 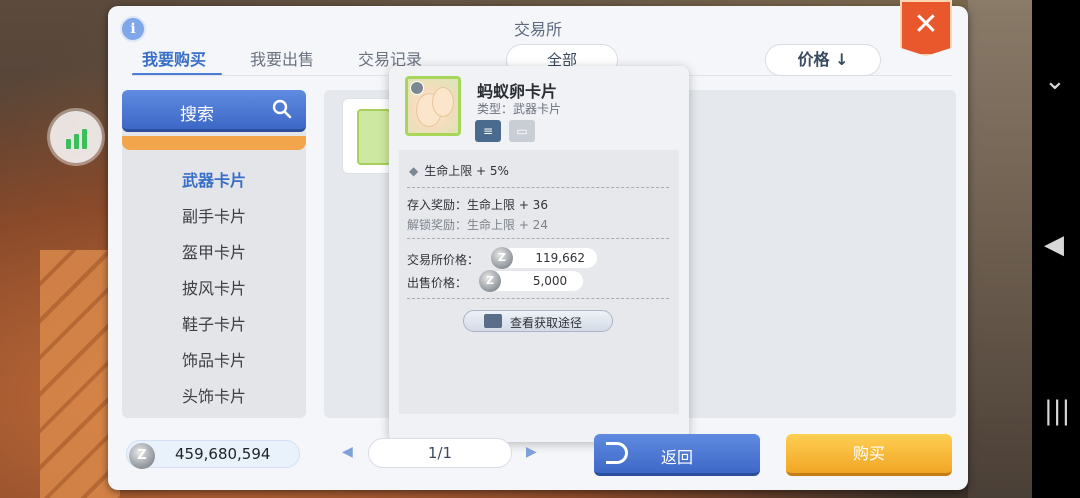 What do you see at coordinates (1054, 245) in the screenshot?
I see `back-arrow-icon: ◀` at bounding box center [1054, 245].